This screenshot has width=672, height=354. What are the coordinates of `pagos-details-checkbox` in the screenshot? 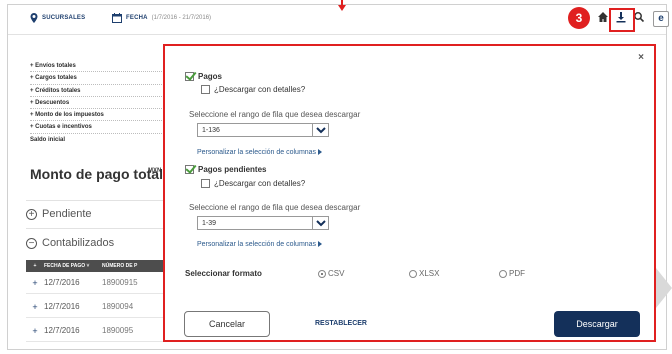 It's located at (205, 89).